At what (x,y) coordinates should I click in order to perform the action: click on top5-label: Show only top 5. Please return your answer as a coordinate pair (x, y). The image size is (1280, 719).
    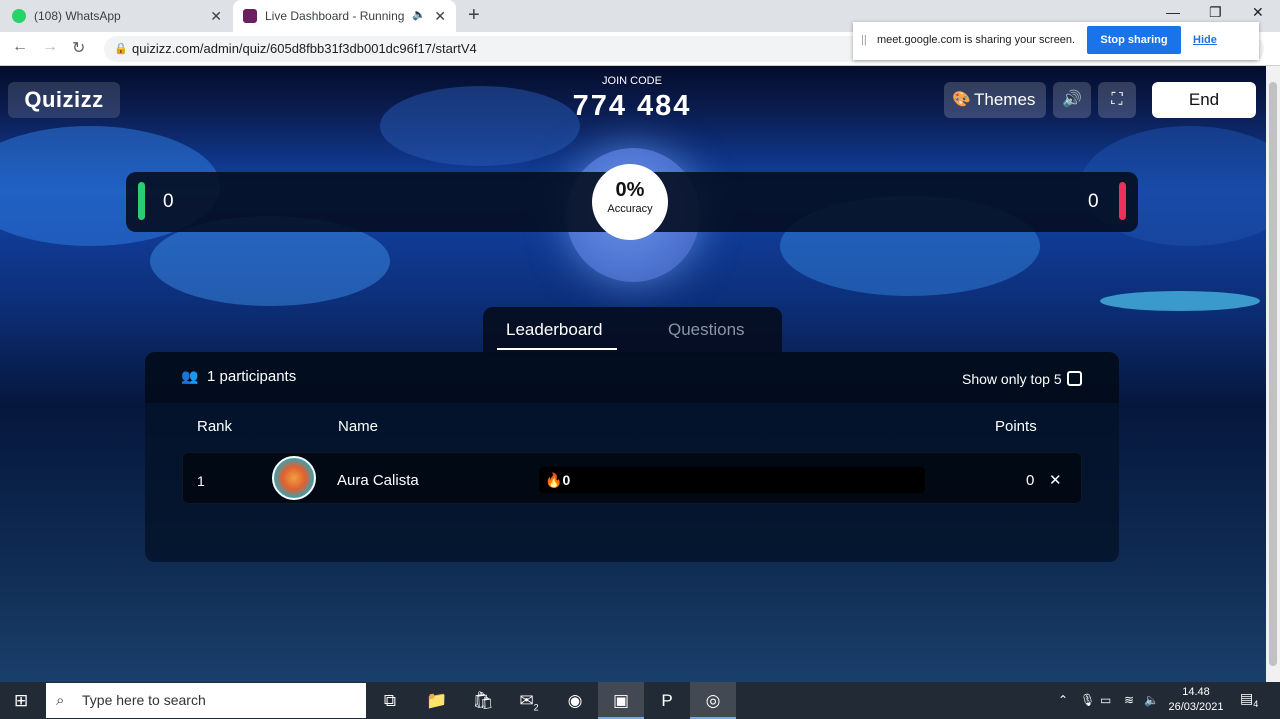
    Looking at the image, I should click on (1012, 379).